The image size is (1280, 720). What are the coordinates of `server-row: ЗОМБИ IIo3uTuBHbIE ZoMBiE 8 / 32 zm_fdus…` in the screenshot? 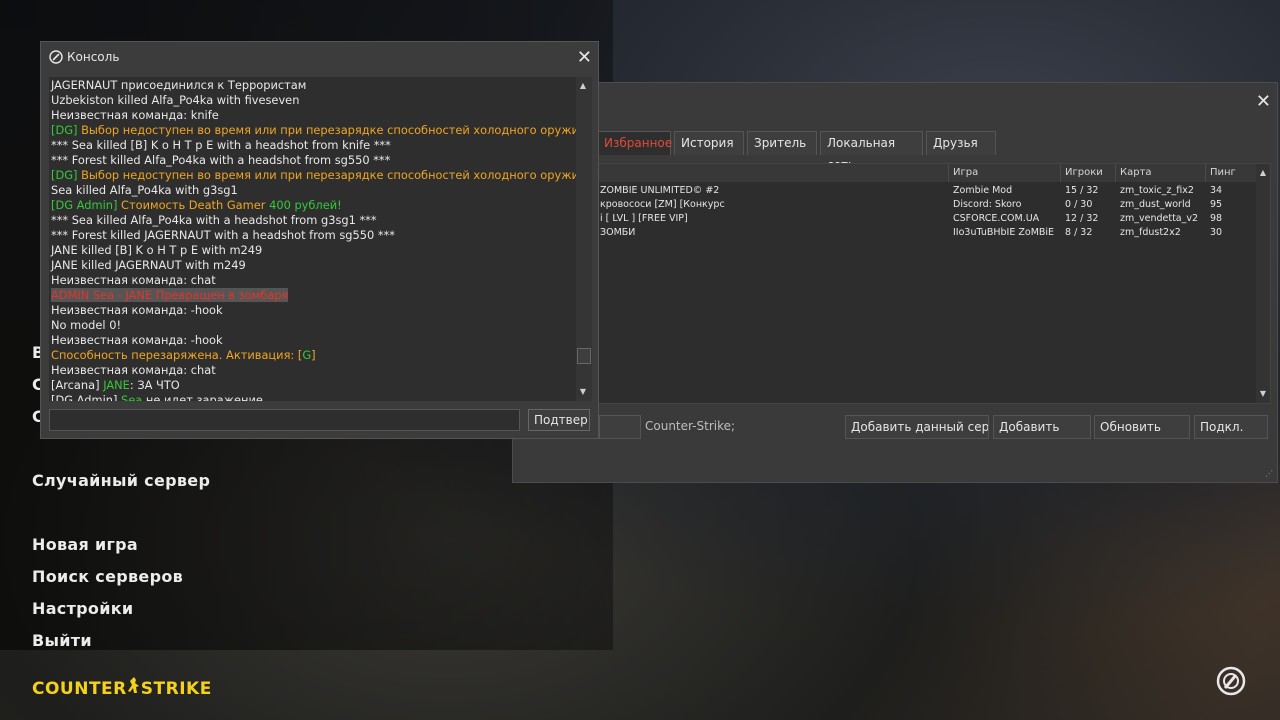 It's located at (895, 234).